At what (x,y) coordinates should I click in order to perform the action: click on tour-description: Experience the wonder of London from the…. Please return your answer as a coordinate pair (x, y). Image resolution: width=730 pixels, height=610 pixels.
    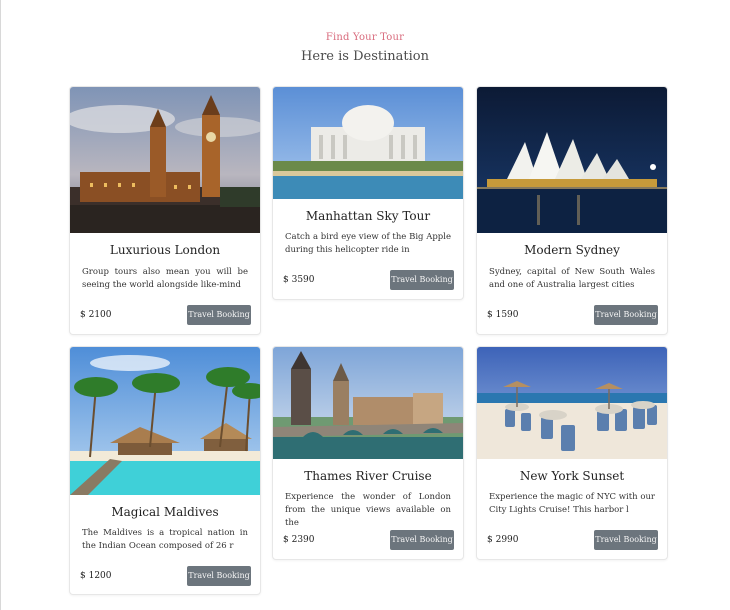
    Looking at the image, I should click on (368, 510).